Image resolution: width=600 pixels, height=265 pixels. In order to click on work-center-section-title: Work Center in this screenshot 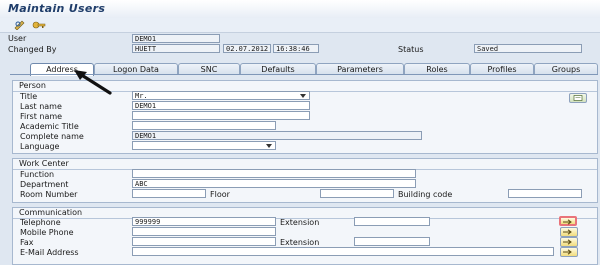, I will do `click(44, 163)`.